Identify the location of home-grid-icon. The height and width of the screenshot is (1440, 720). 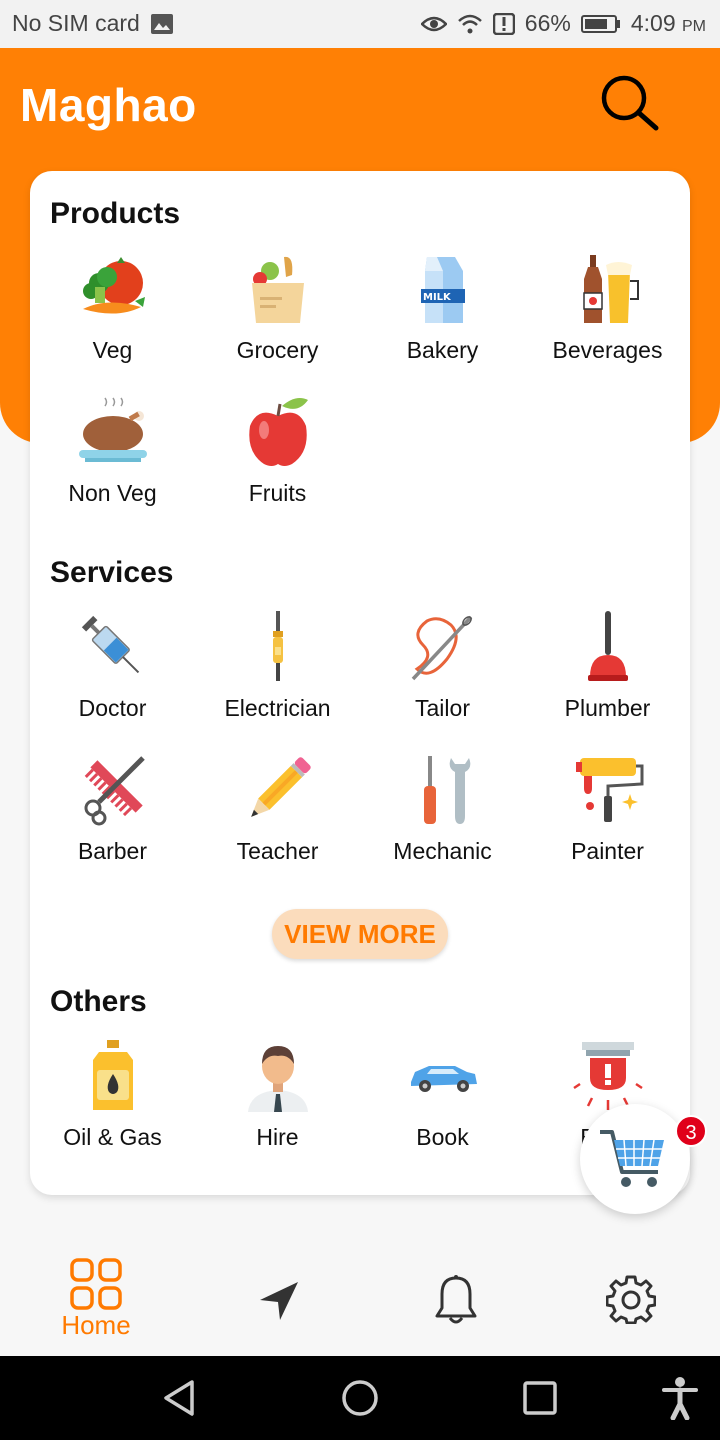
(96, 1284).